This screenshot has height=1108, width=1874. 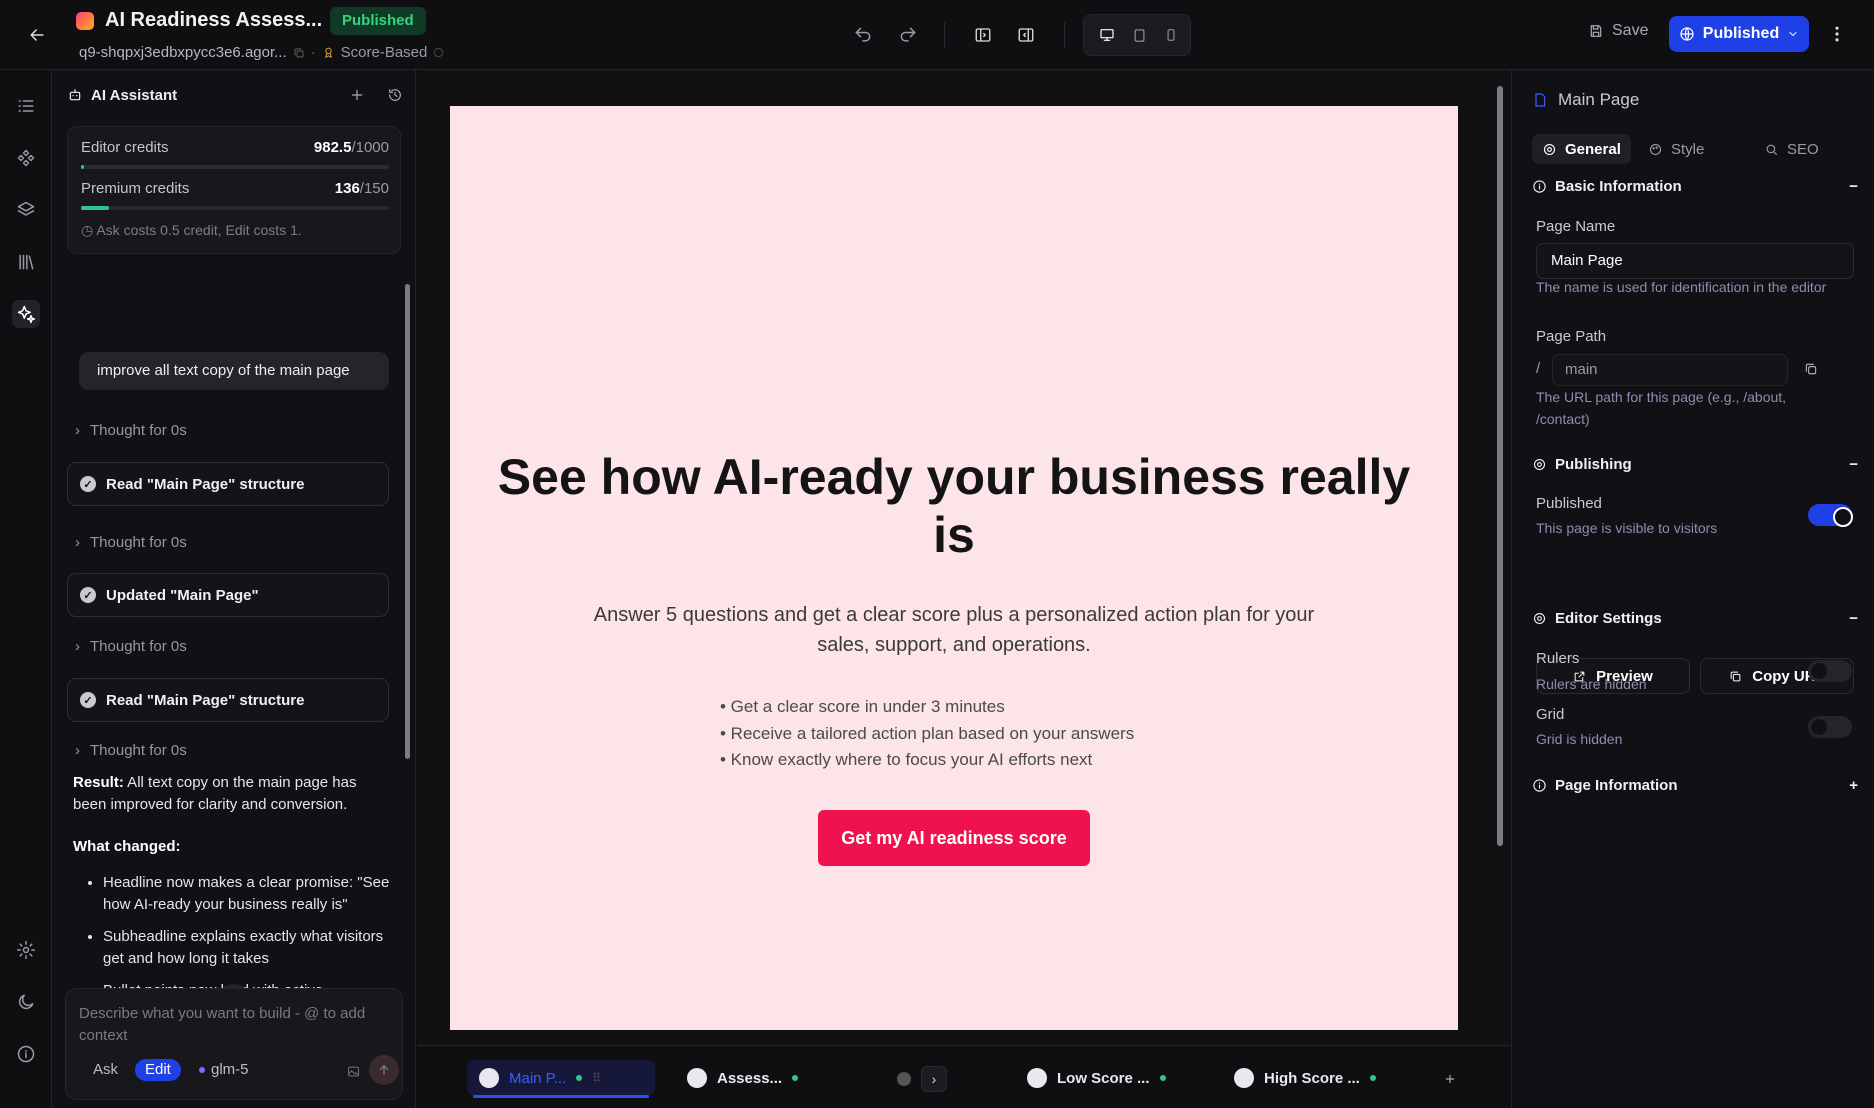 I want to click on grid-help: Grid is hidden, so click(x=1579, y=739).